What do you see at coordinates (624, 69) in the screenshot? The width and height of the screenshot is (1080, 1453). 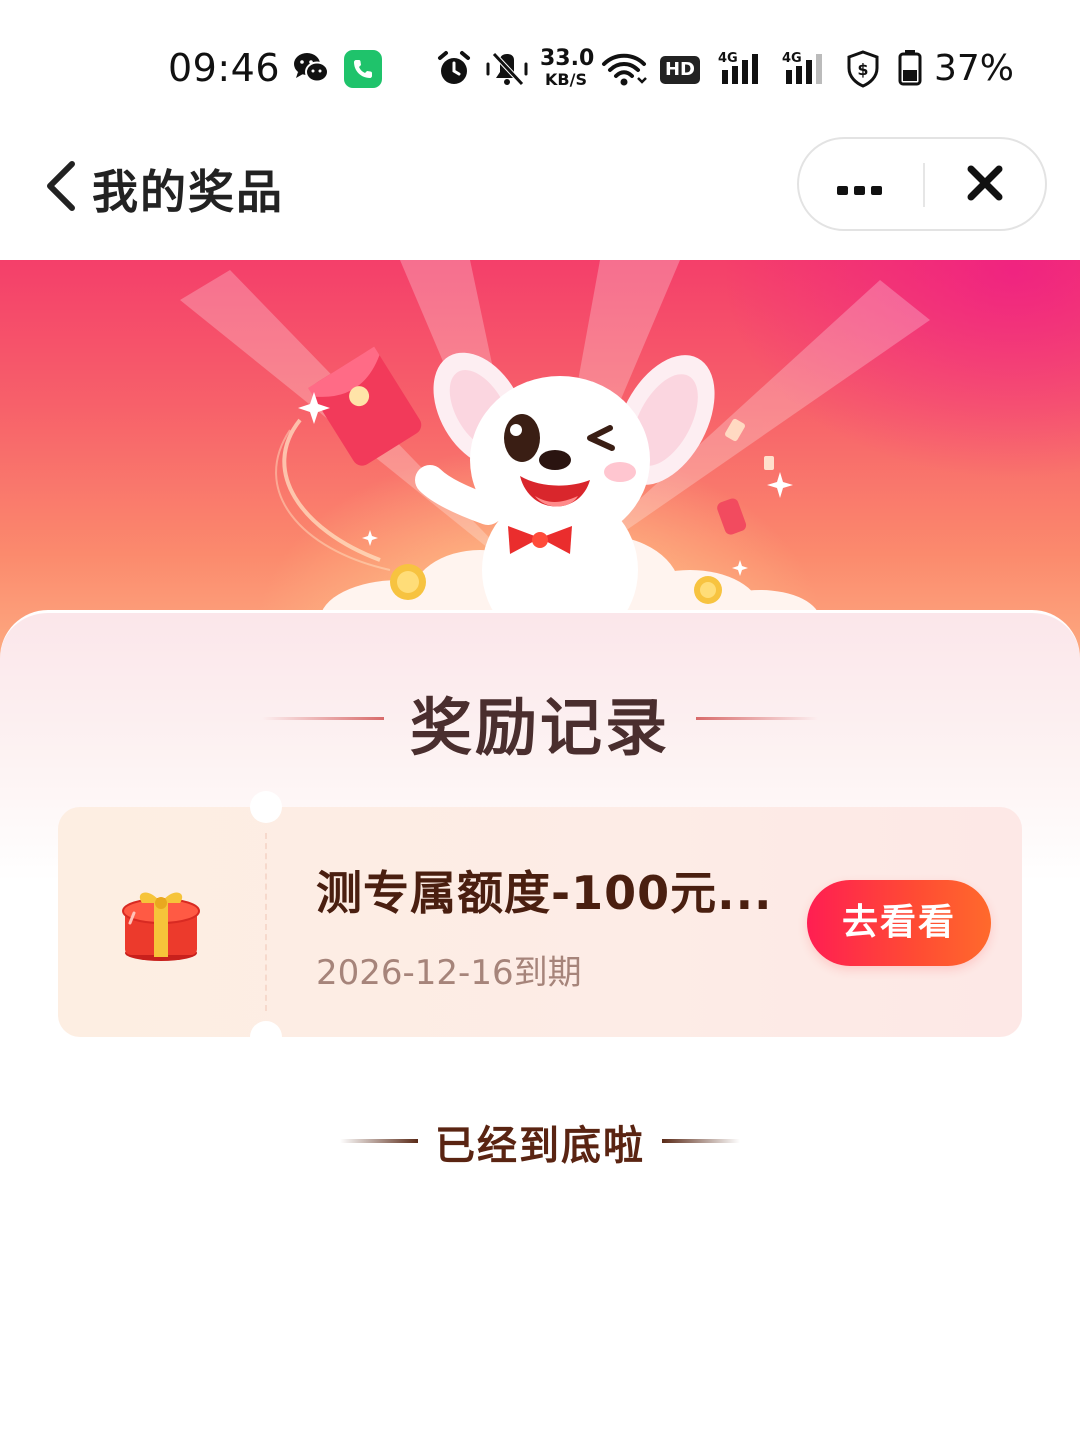 I see `wifi-icon` at bounding box center [624, 69].